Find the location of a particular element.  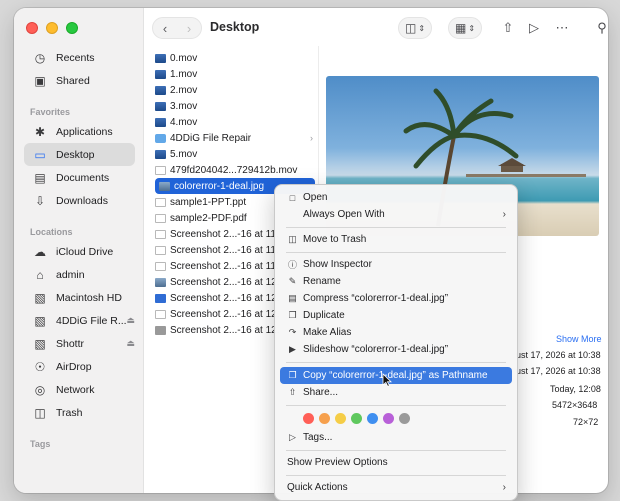

file-name: 479fd204042...729412b.mov is located at coordinates (234, 170).